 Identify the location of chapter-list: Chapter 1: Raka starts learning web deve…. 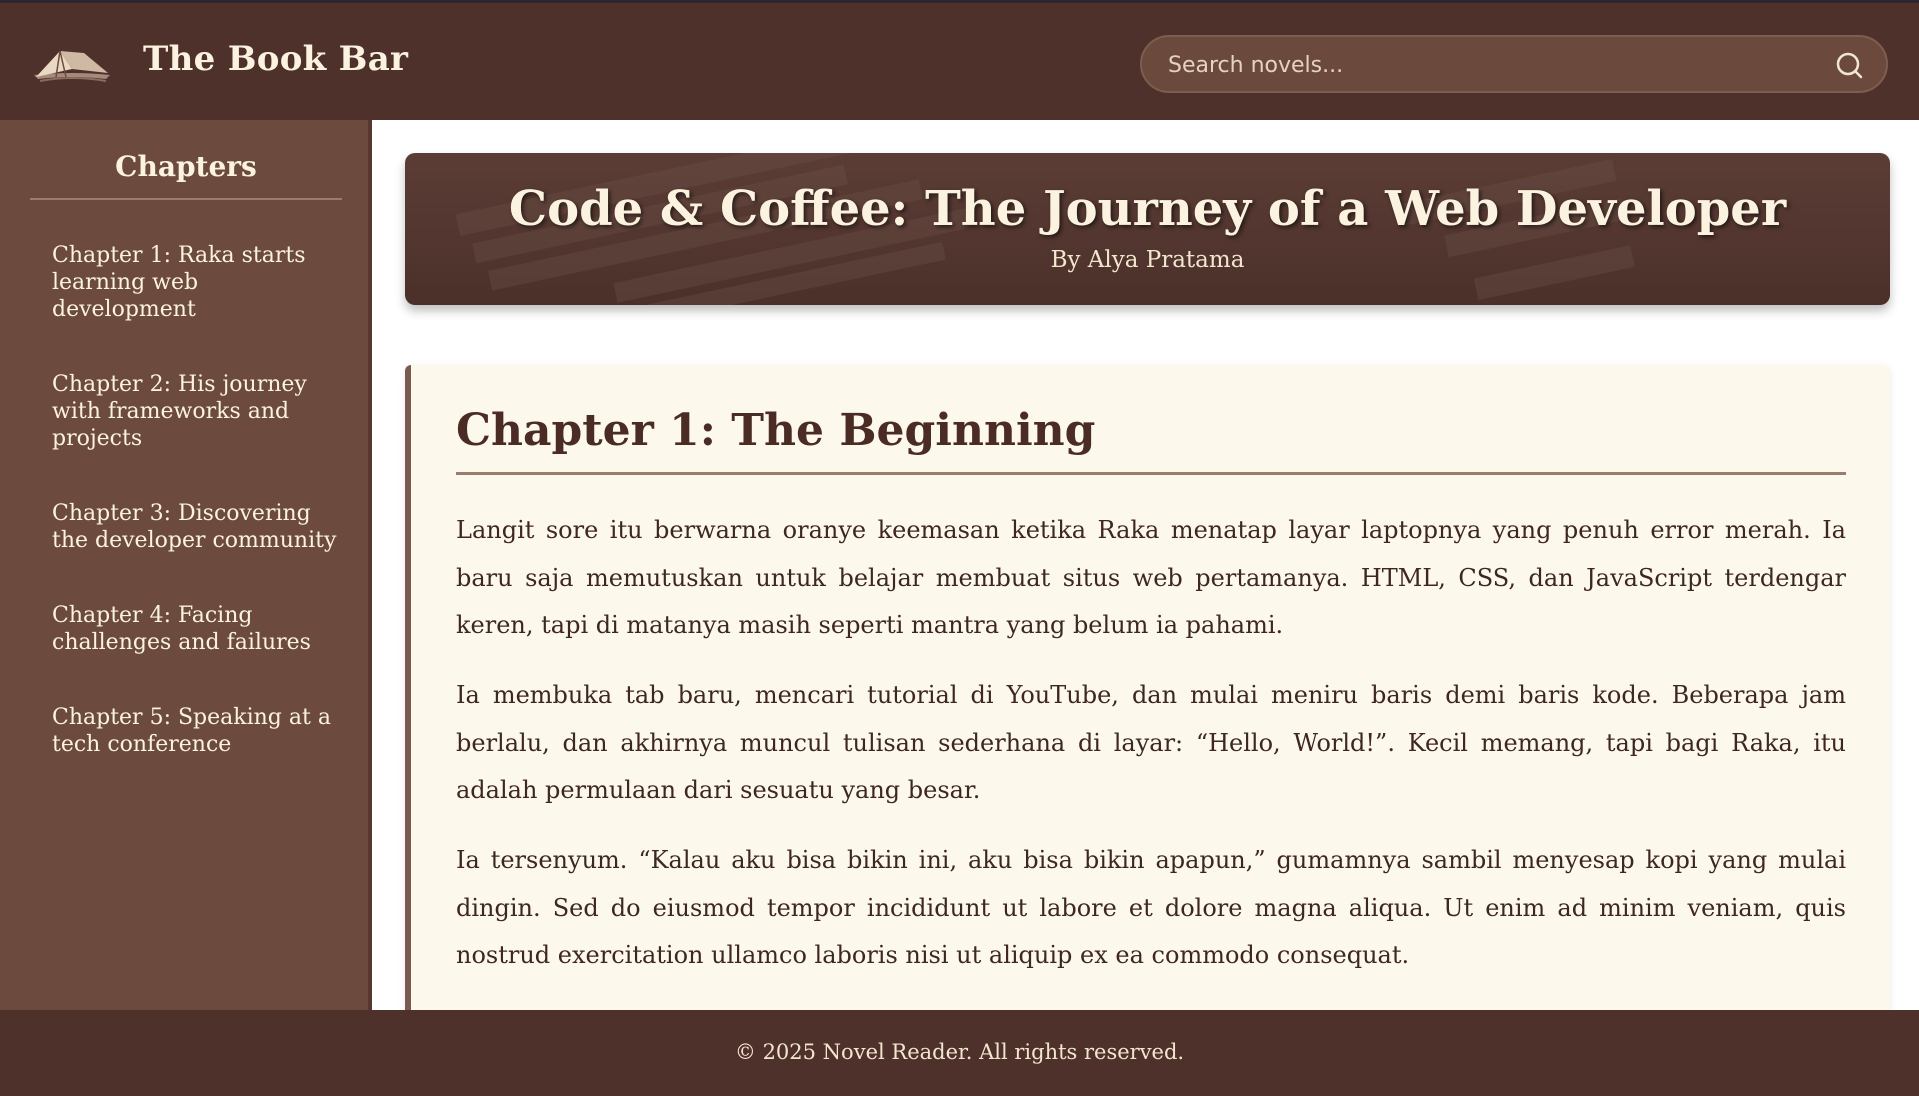
(197, 524).